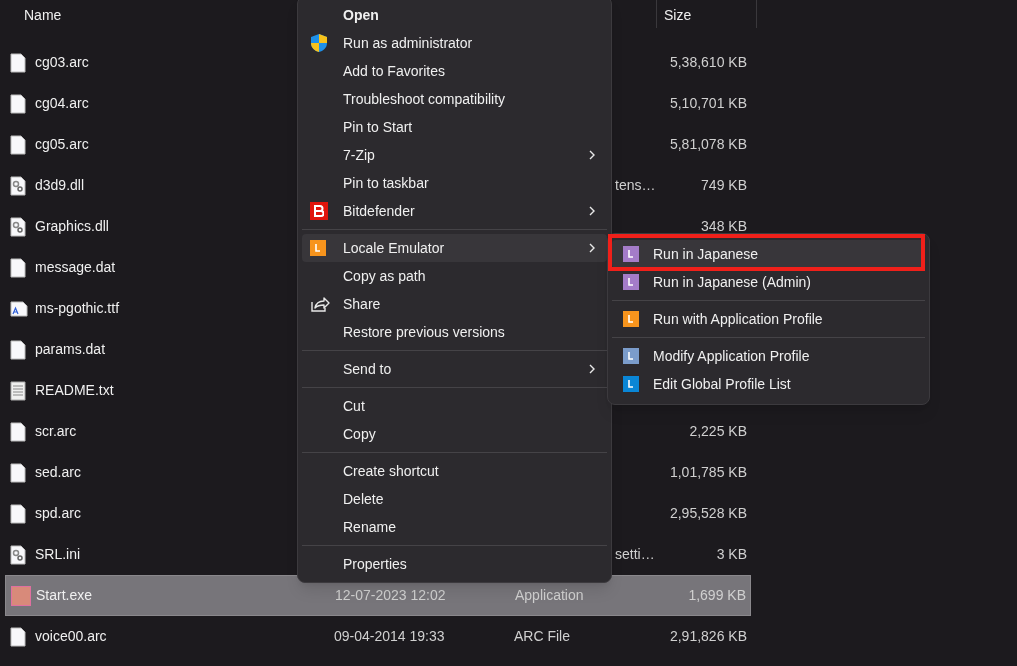  I want to click on date-modified: 09-04-2014 19:33, so click(389, 636).